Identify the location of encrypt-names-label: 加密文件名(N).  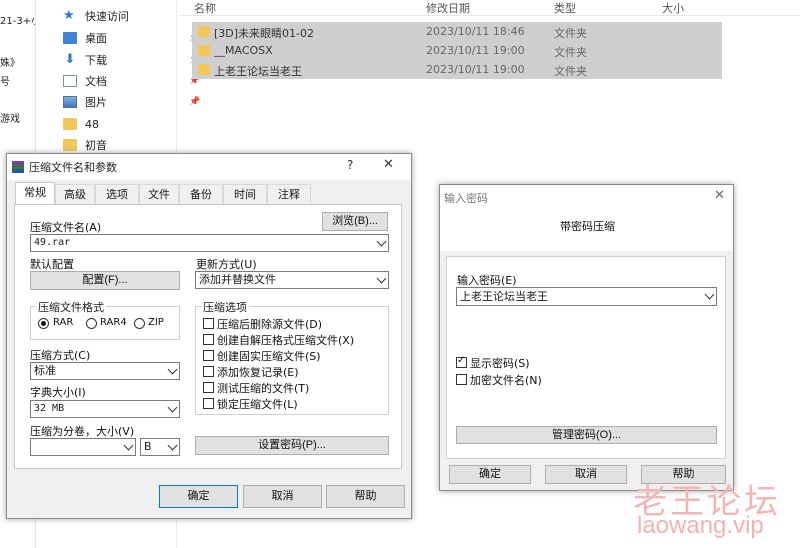
(506, 380).